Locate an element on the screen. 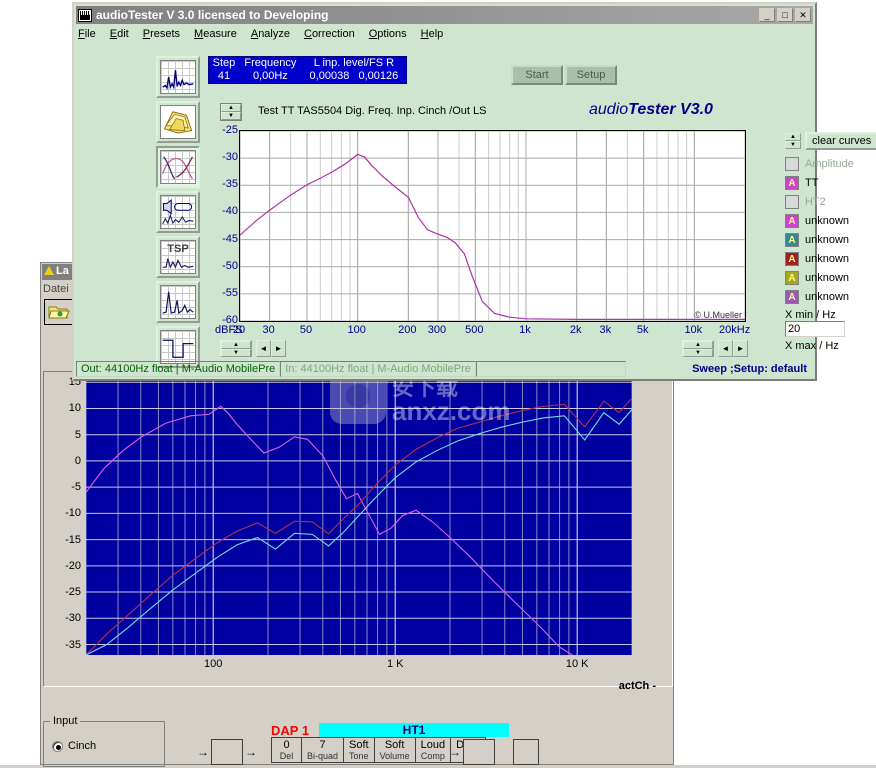 Image resolution: width=876 pixels, height=768 pixels. lower-chart-x-axis: 100 1 K 10 K is located at coordinates (359, 666).